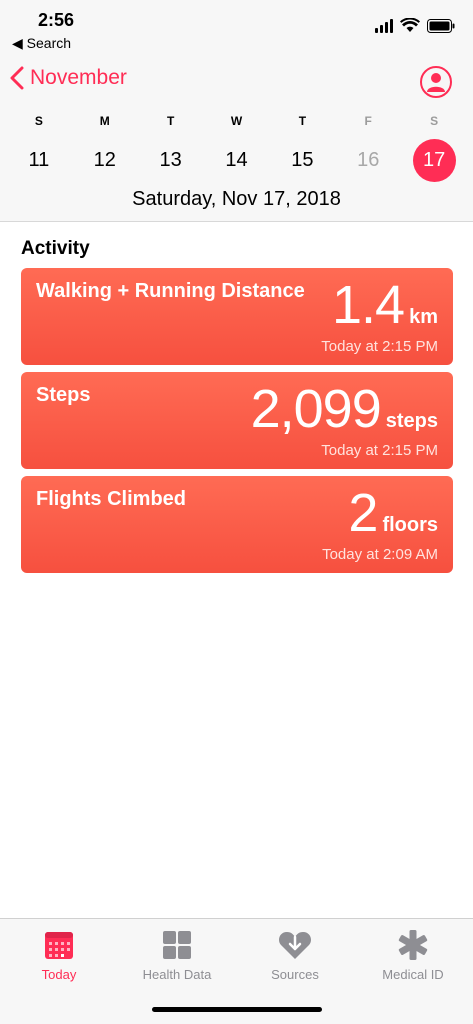 The image size is (473, 1024). Describe the element at coordinates (413, 945) in the screenshot. I see `asterisk-icon` at that location.